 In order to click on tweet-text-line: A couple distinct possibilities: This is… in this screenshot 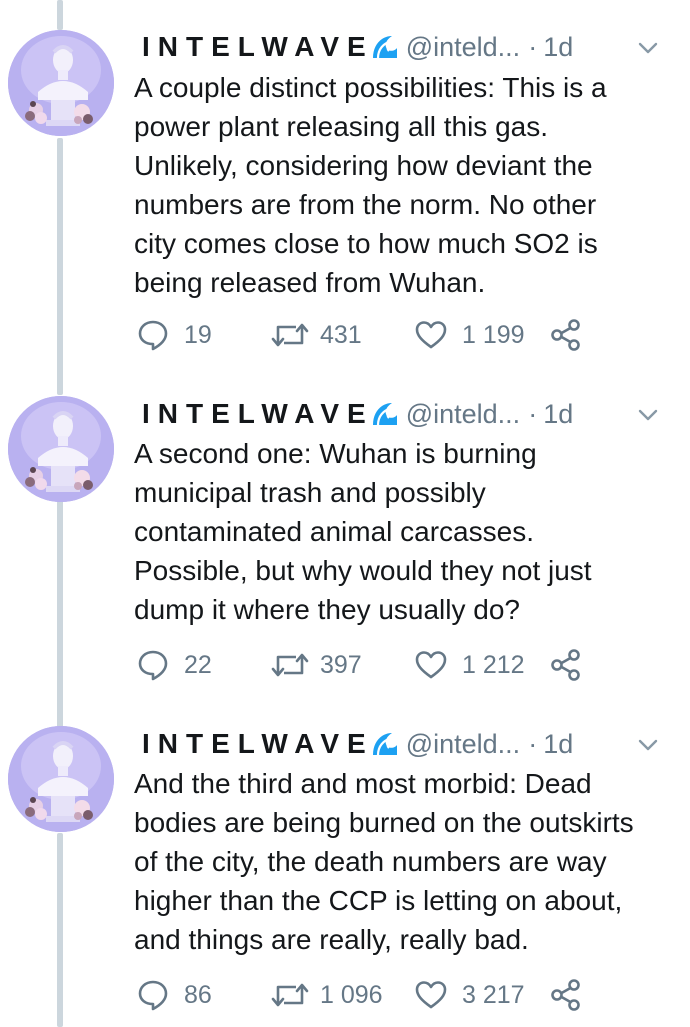, I will do `click(370, 87)`.